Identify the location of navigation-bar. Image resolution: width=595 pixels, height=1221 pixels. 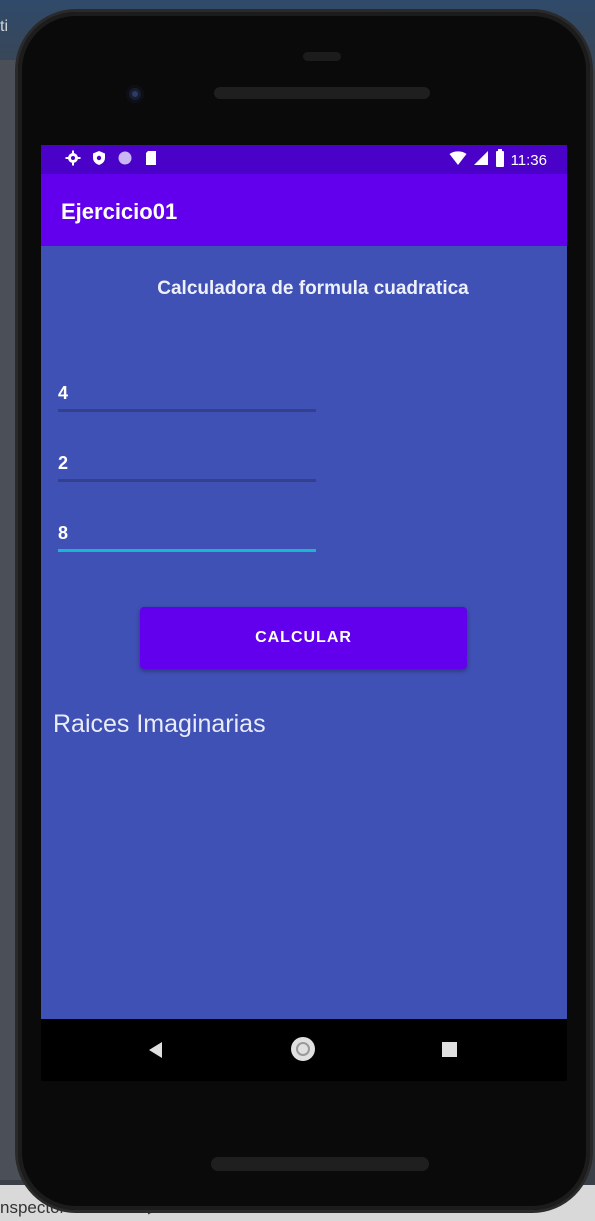
(304, 1050).